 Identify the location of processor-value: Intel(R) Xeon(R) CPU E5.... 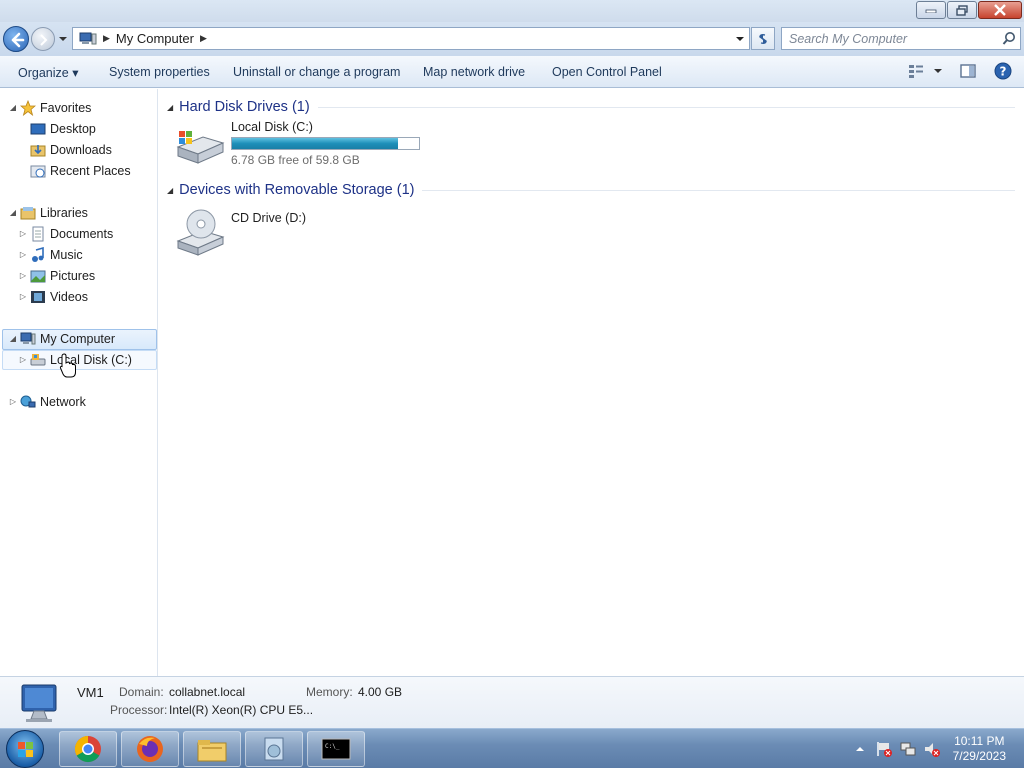
(241, 710).